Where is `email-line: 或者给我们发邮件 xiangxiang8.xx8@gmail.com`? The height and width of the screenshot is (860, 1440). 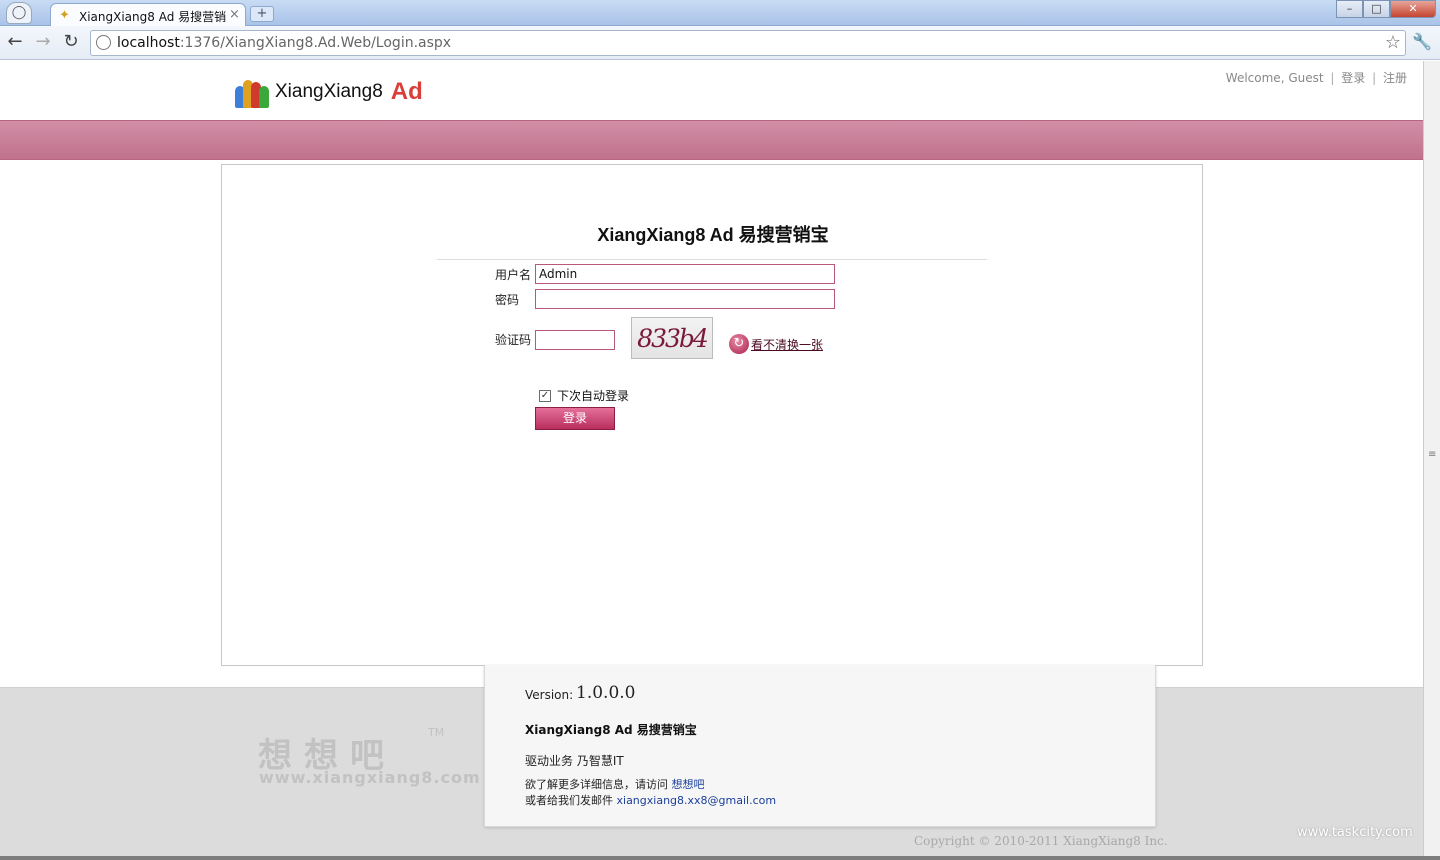
email-line: 或者给我们发邮件 xiangxiang8.xx8@gmail.com is located at coordinates (651, 800).